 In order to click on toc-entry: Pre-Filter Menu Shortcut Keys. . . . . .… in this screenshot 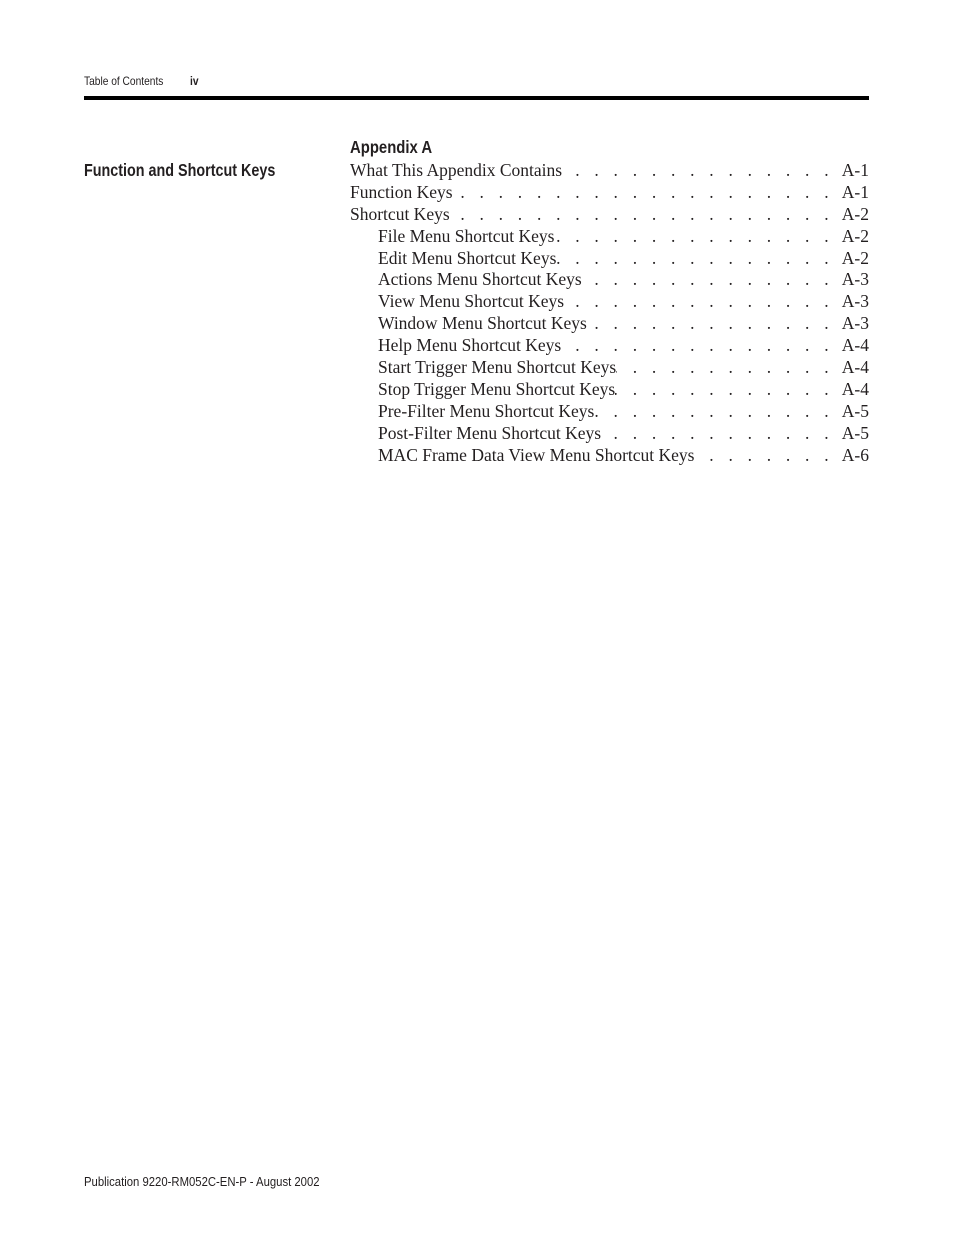, I will do `click(609, 412)`.